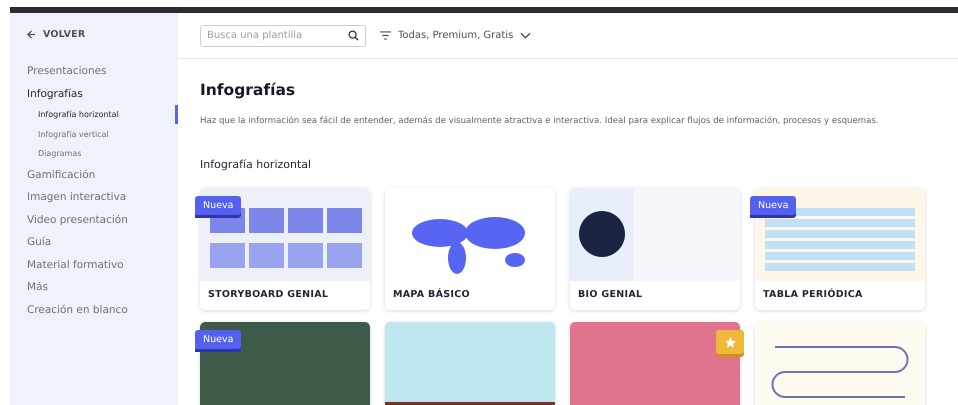 This screenshot has height=405, width=958. What do you see at coordinates (102, 175) in the screenshot?
I see `sidebar-item: Gamificación` at bounding box center [102, 175].